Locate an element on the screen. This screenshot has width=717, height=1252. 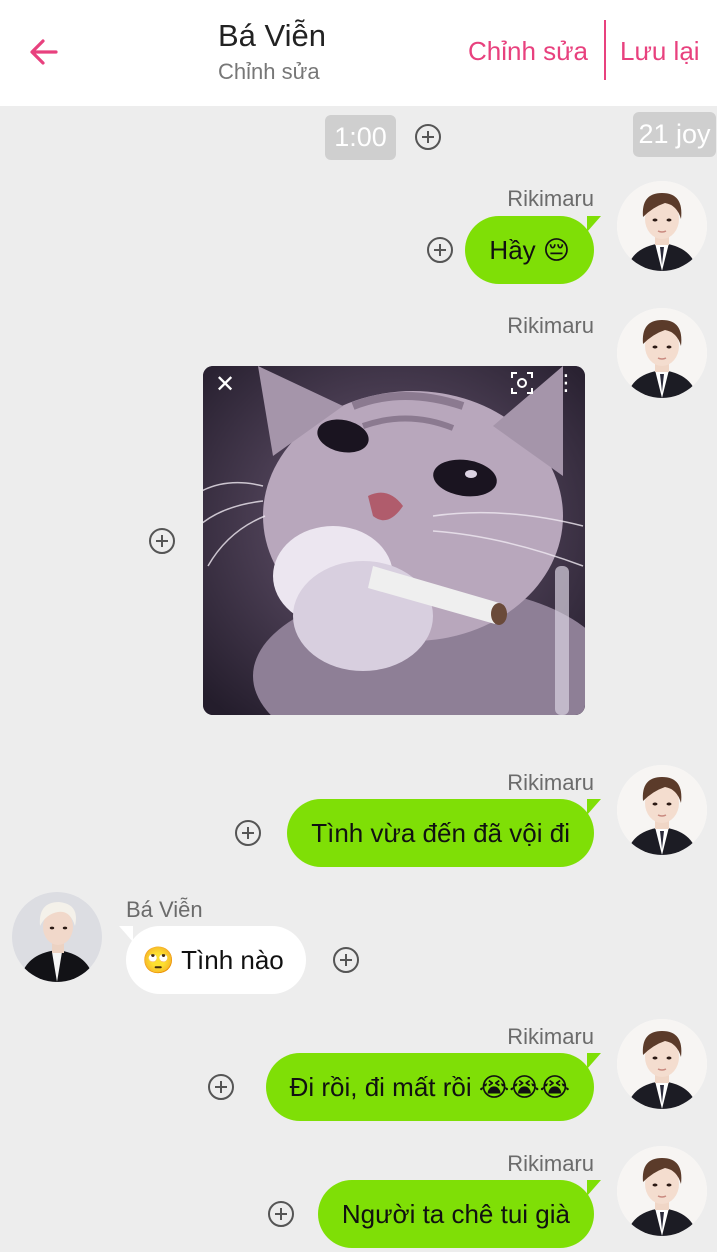
cat-photo-image is located at coordinates (394, 540).